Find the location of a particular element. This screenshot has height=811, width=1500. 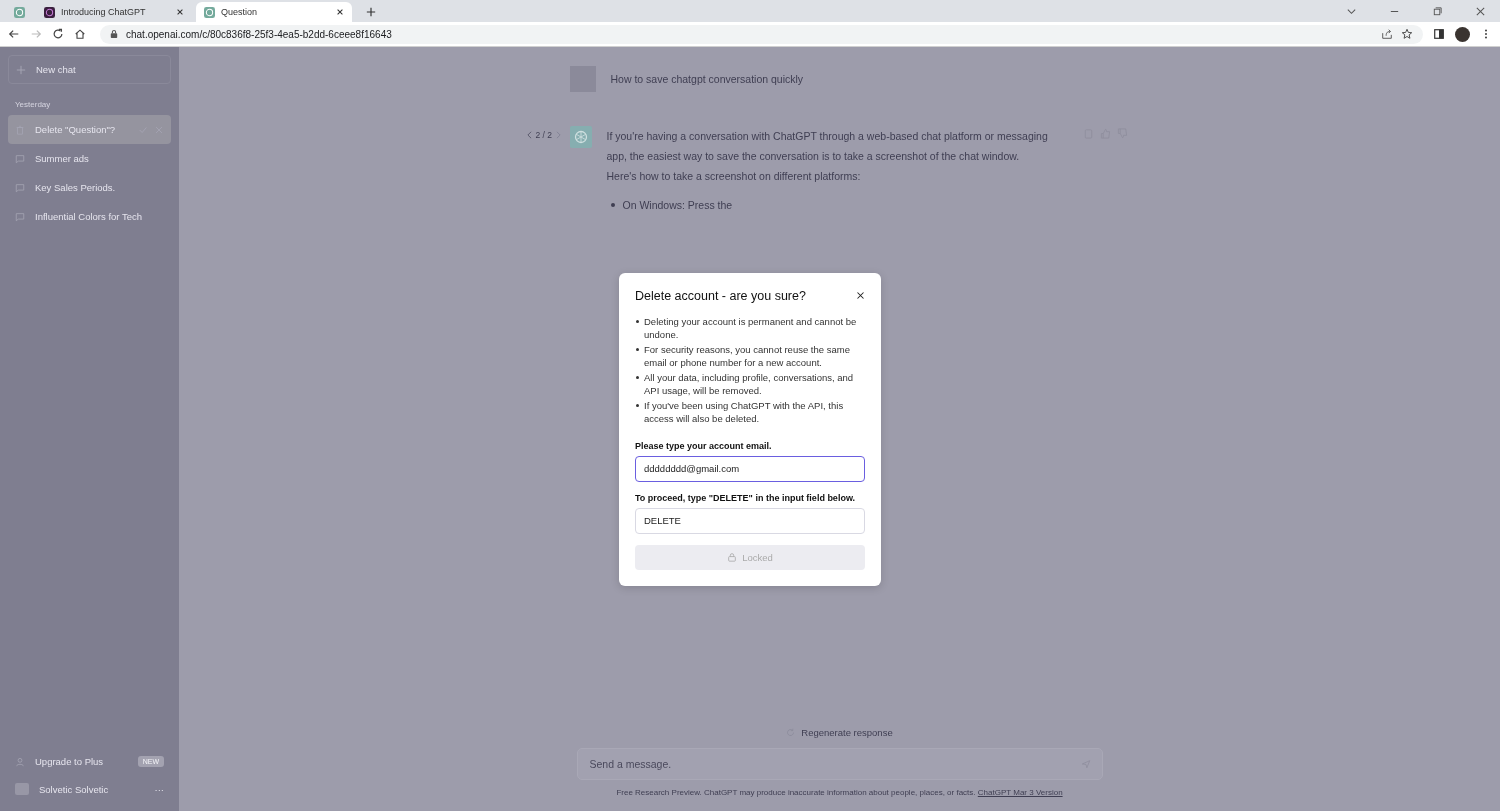

reload-icon is located at coordinates (58, 34).